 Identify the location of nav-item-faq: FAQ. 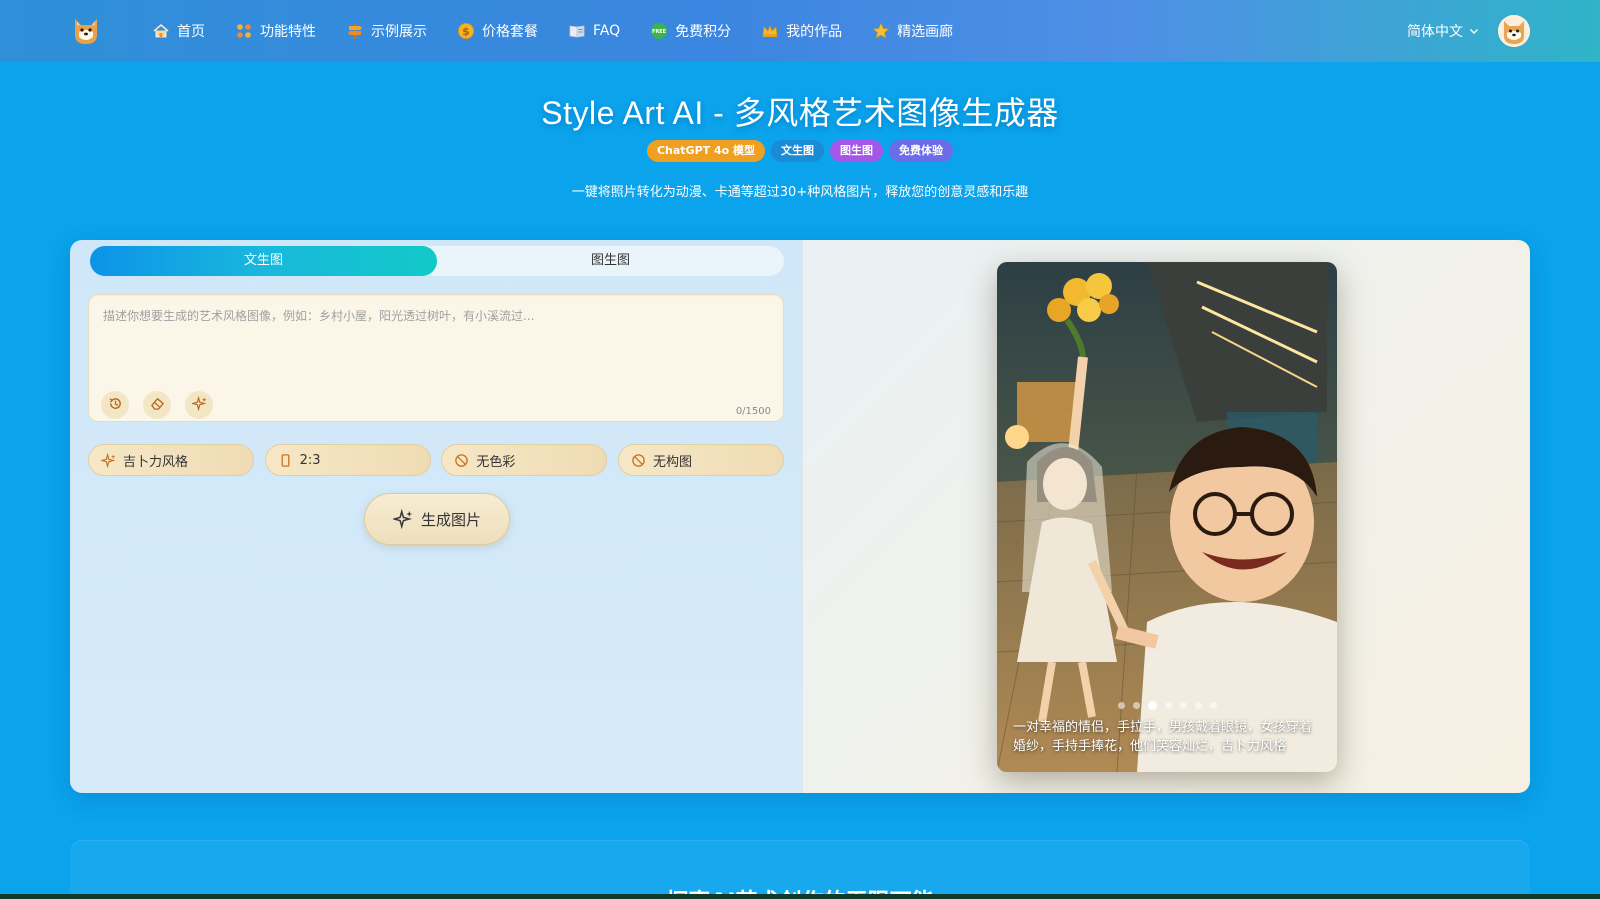
(594, 31).